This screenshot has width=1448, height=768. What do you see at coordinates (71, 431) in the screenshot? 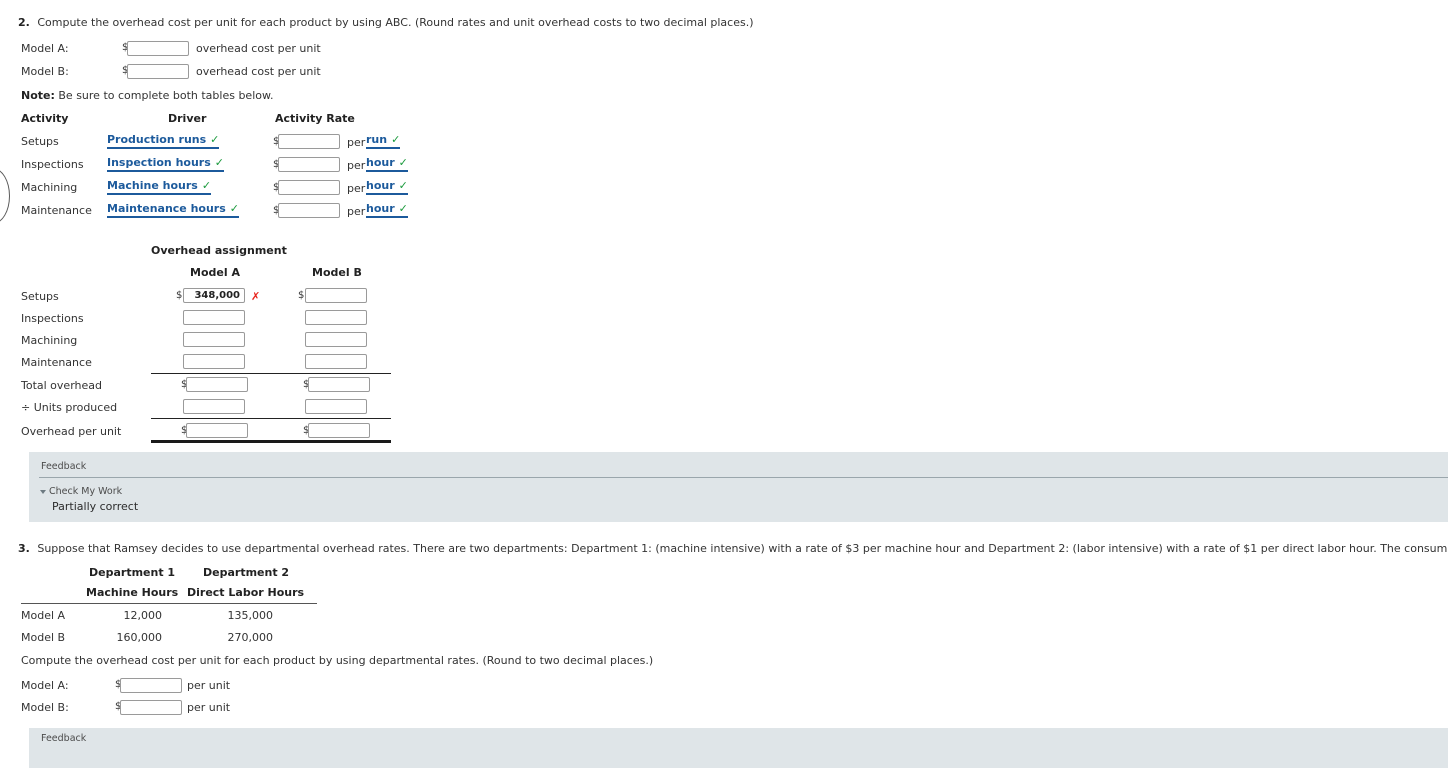
I see `overhead-row-label: Overhead per unit` at bounding box center [71, 431].